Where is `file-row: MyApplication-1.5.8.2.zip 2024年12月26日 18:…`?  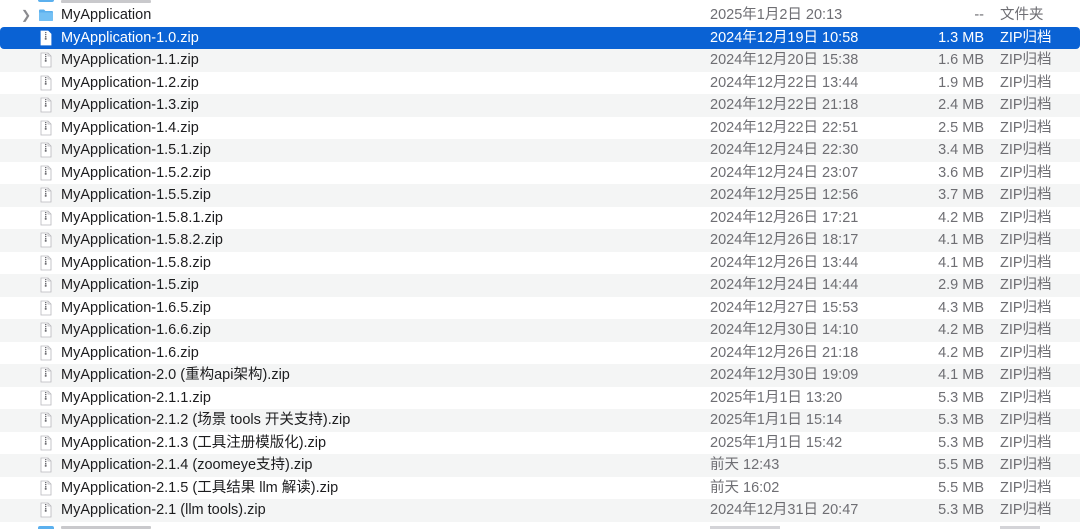 file-row: MyApplication-1.5.8.2.zip 2024年12月26日 18:… is located at coordinates (540, 240).